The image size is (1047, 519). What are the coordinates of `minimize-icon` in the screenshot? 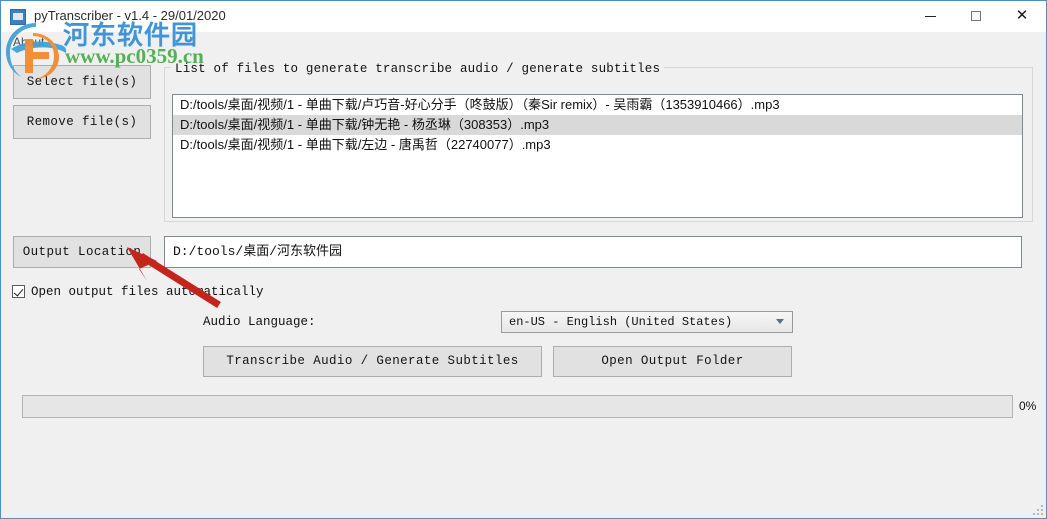 It's located at (930, 16).